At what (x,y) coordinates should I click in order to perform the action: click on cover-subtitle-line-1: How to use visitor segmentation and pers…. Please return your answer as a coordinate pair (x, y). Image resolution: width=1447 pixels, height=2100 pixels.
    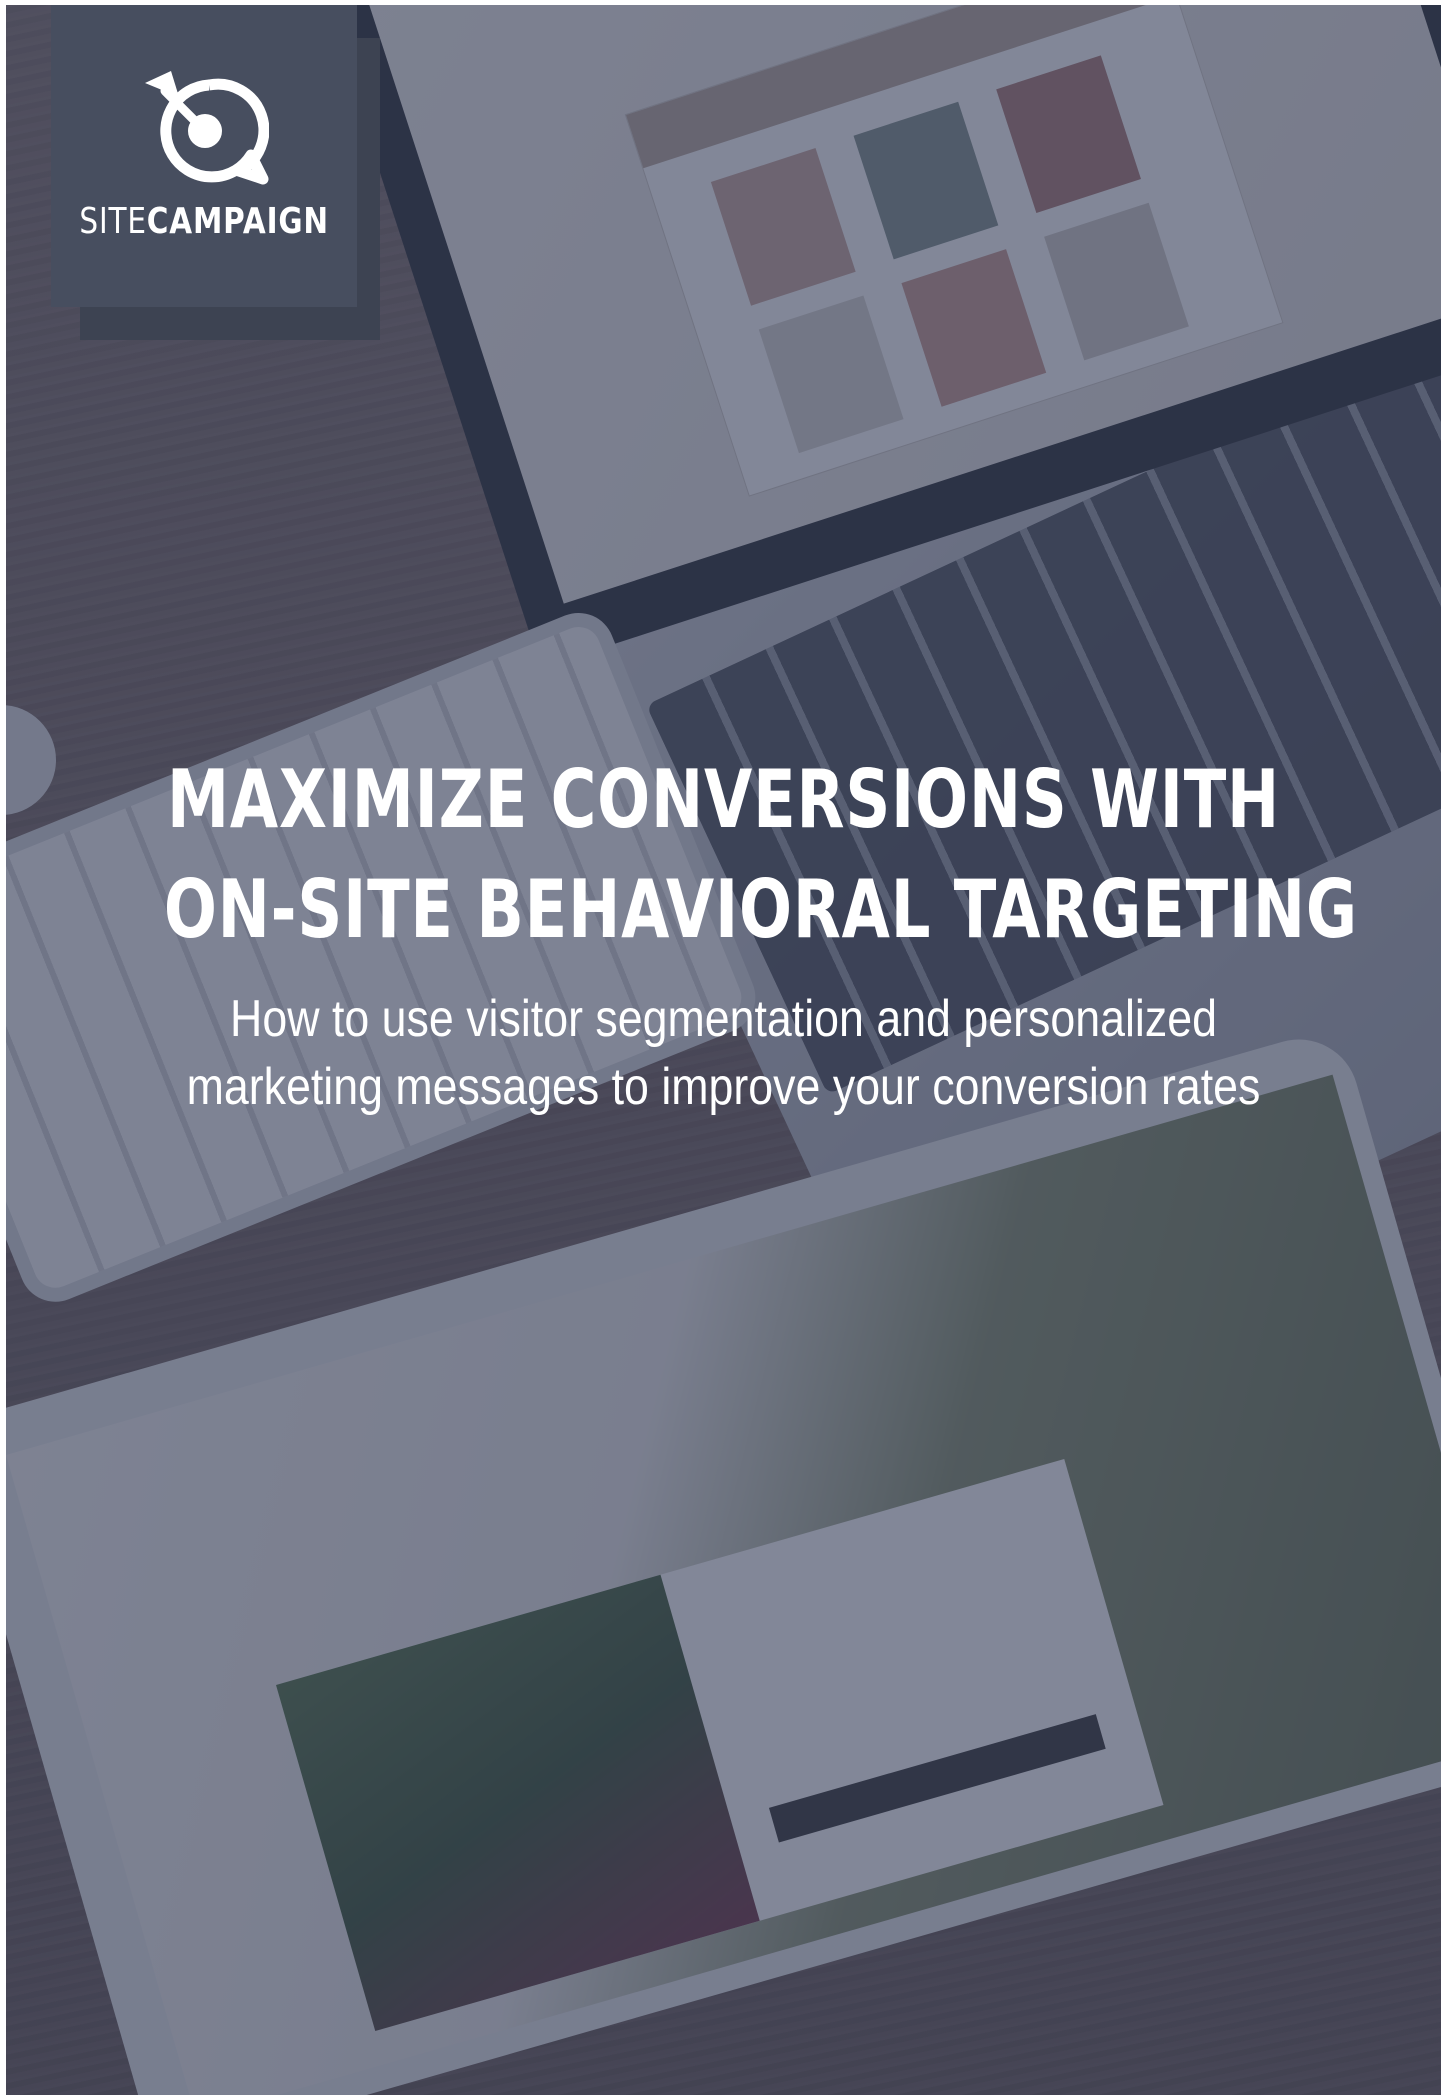
    Looking at the image, I should click on (723, 1019).